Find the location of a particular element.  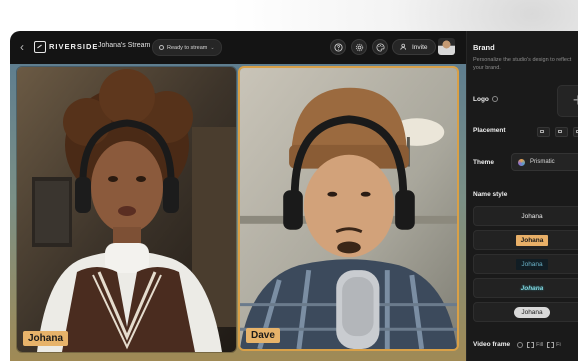

stream-title: Johana's Stream is located at coordinates (124, 45).